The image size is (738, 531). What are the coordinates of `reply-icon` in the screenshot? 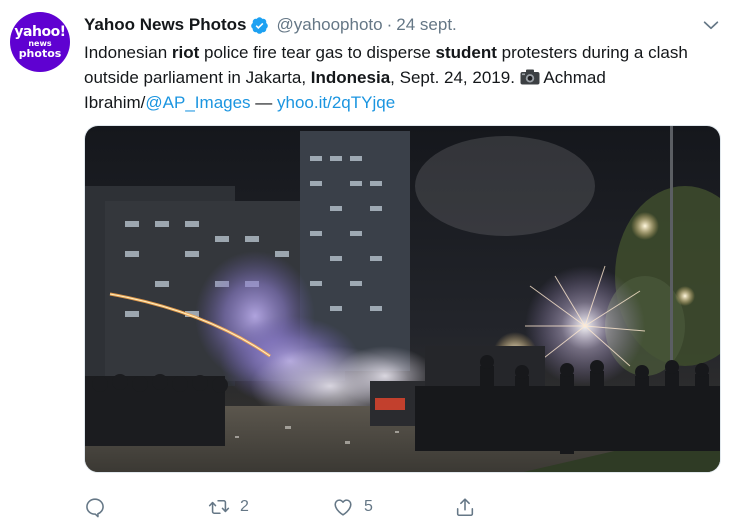 It's located at (95, 508).